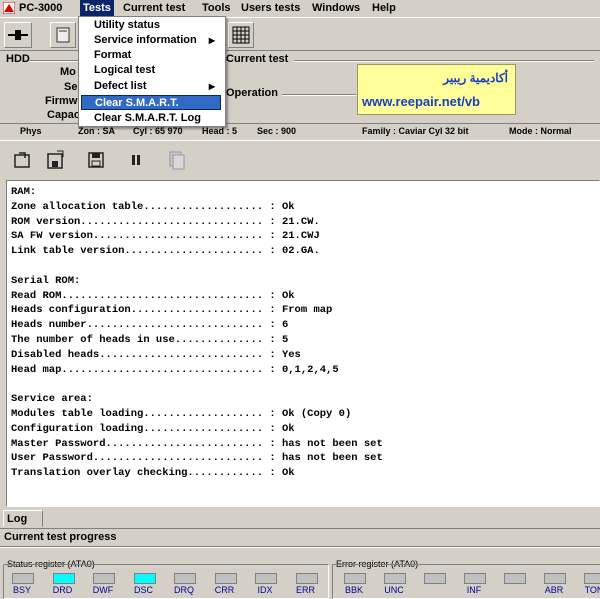 This screenshot has width=600, height=599. Describe the element at coordinates (60, 537) in the screenshot. I see `current-test-progress-label: Current test progress` at that location.